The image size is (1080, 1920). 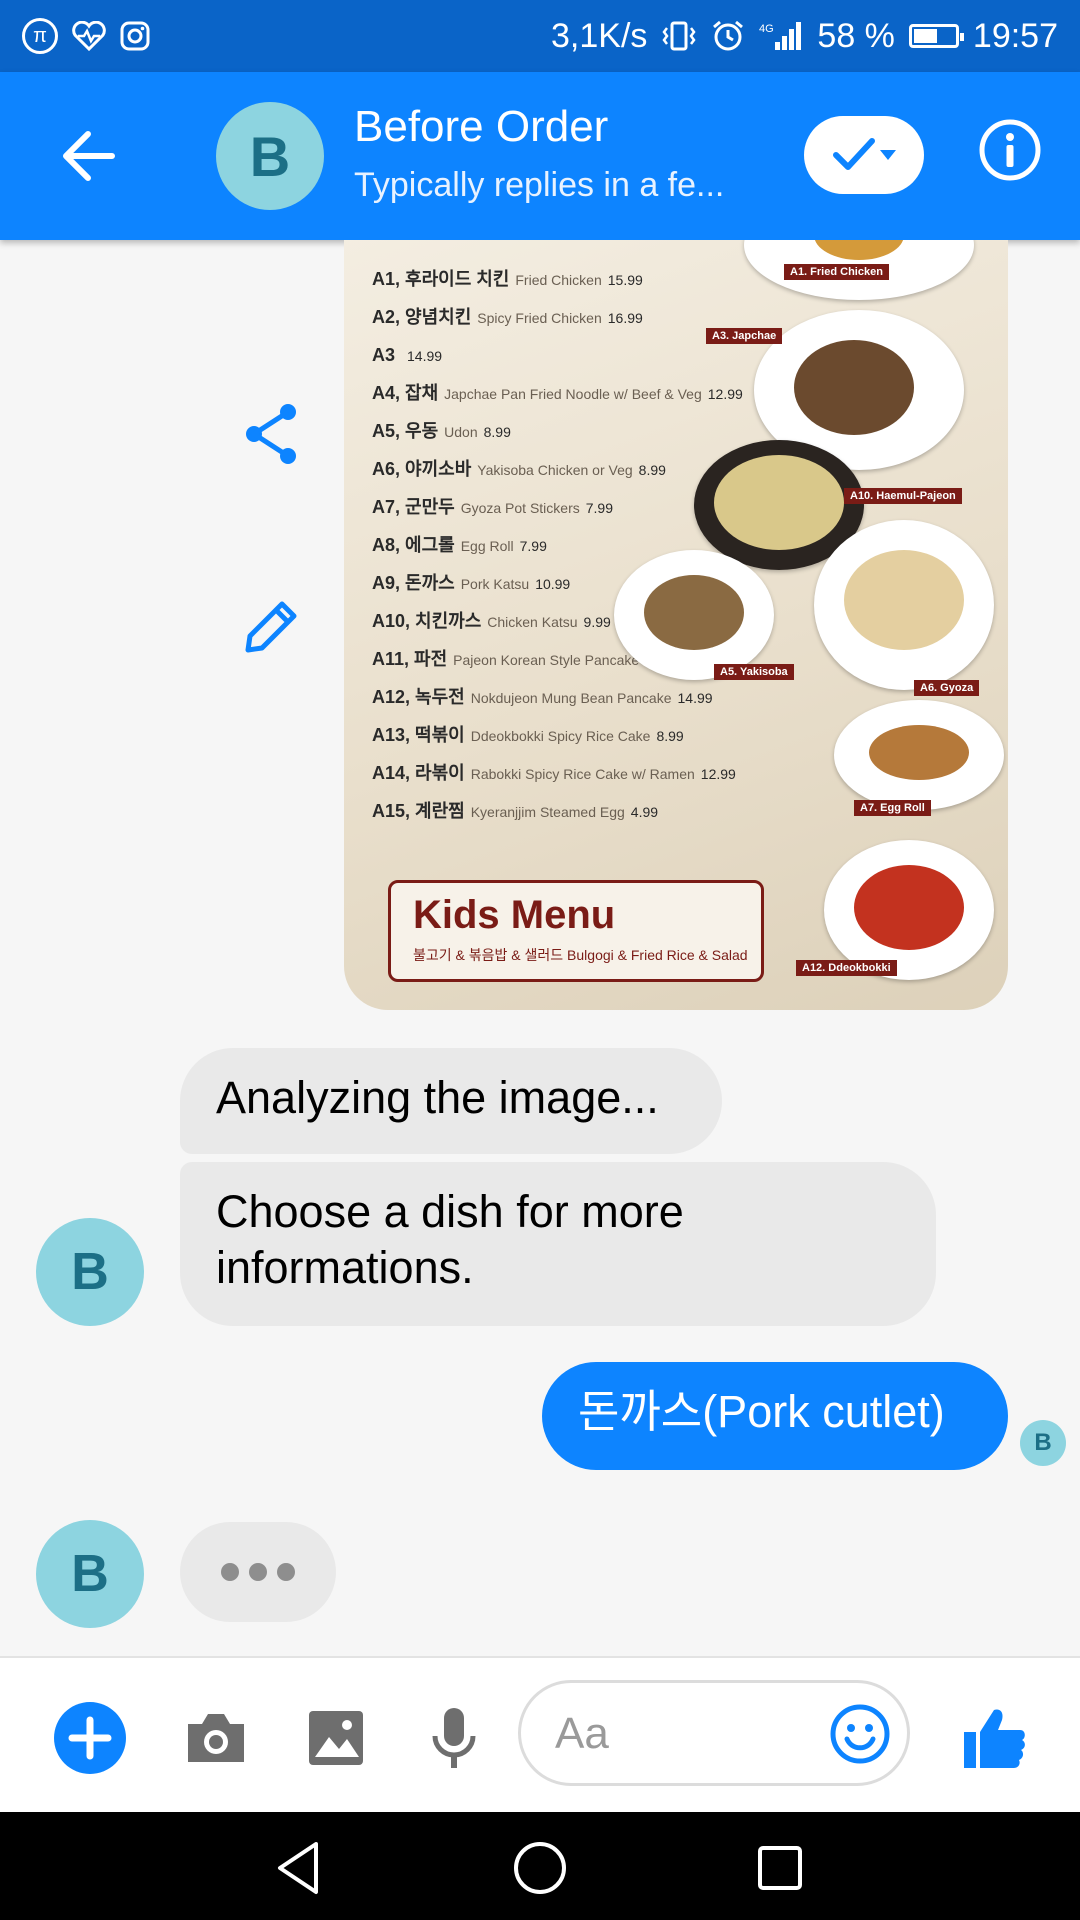 I want to click on menu-item: A2, 양념치킨 Spicy Fried Chicken 16.99, so click(x=557, y=317).